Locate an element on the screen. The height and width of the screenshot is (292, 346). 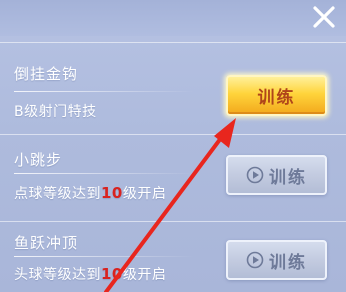
skill-unlock-condition: 点球等级达到10级开启 is located at coordinates (90, 193).